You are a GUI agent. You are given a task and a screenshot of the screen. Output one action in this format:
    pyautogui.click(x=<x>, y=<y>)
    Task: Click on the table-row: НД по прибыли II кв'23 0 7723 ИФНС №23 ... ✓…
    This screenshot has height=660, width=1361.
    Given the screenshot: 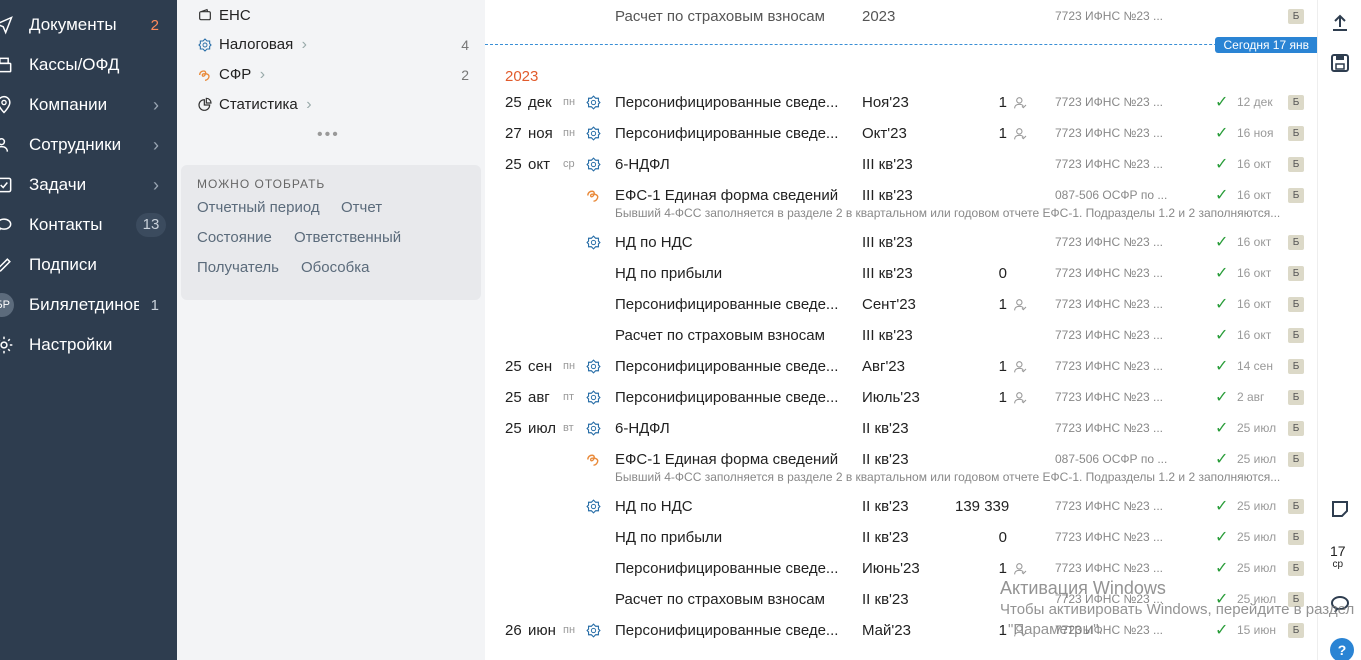 What is the action you would take?
    pyautogui.click(x=901, y=537)
    